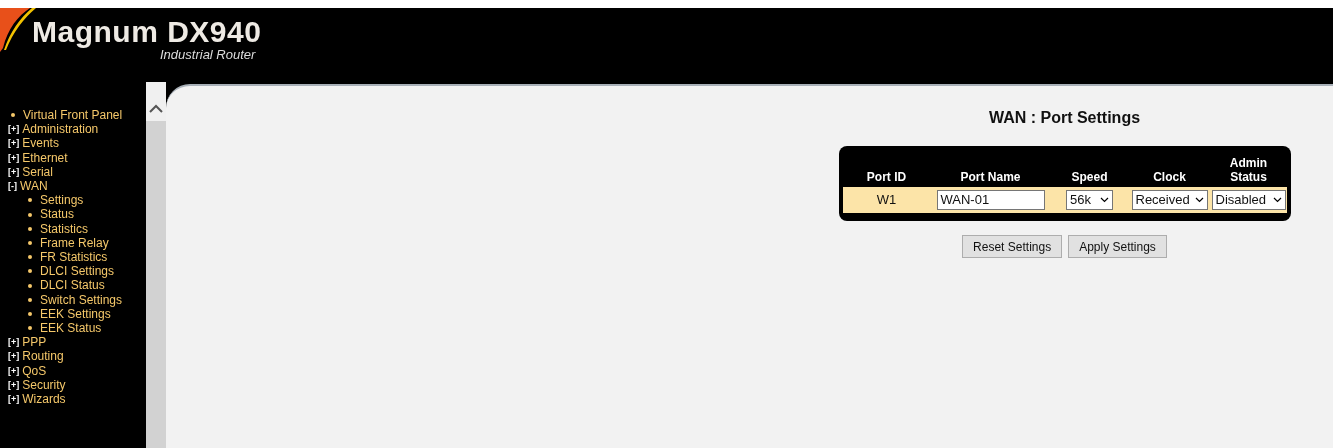 The image size is (1333, 448). What do you see at coordinates (81, 299) in the screenshot?
I see `nav-link: Switch Settings` at bounding box center [81, 299].